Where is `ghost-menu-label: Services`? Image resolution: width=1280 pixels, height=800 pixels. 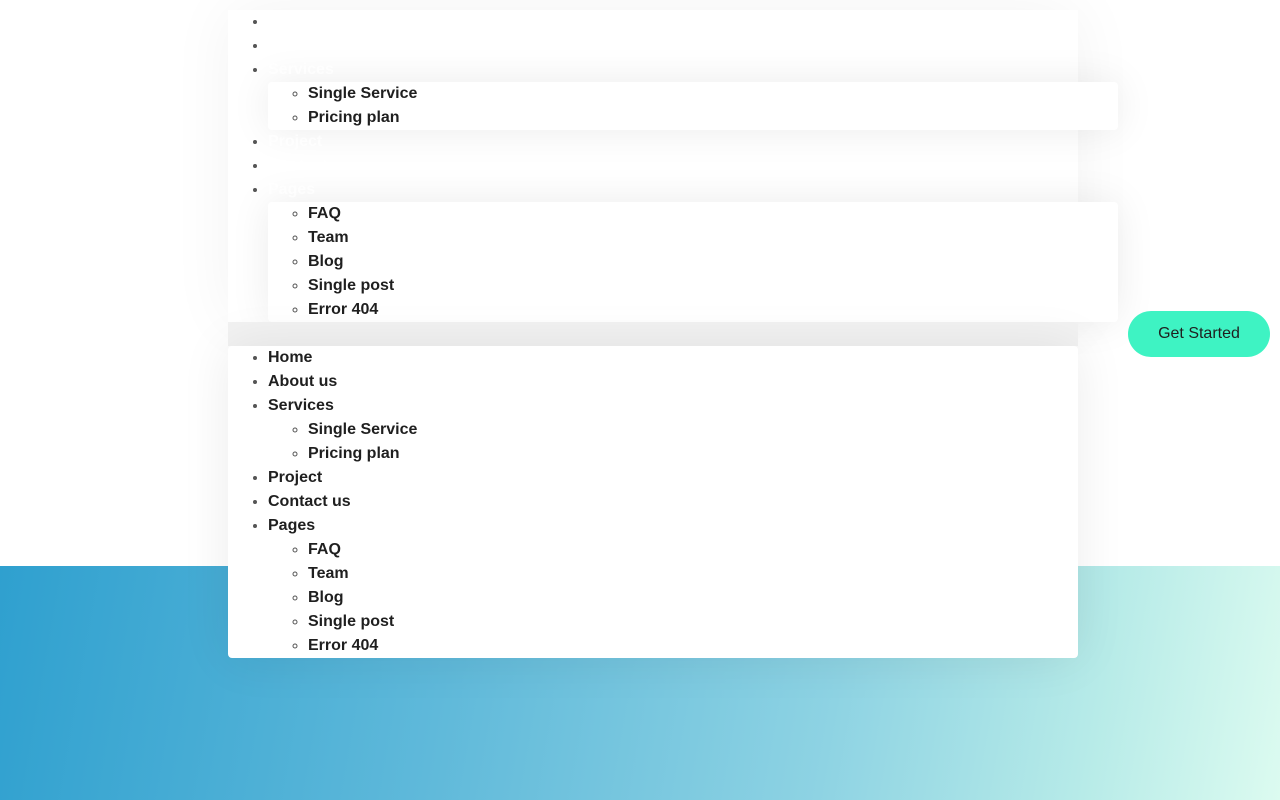 ghost-menu-label: Services is located at coordinates (301, 69).